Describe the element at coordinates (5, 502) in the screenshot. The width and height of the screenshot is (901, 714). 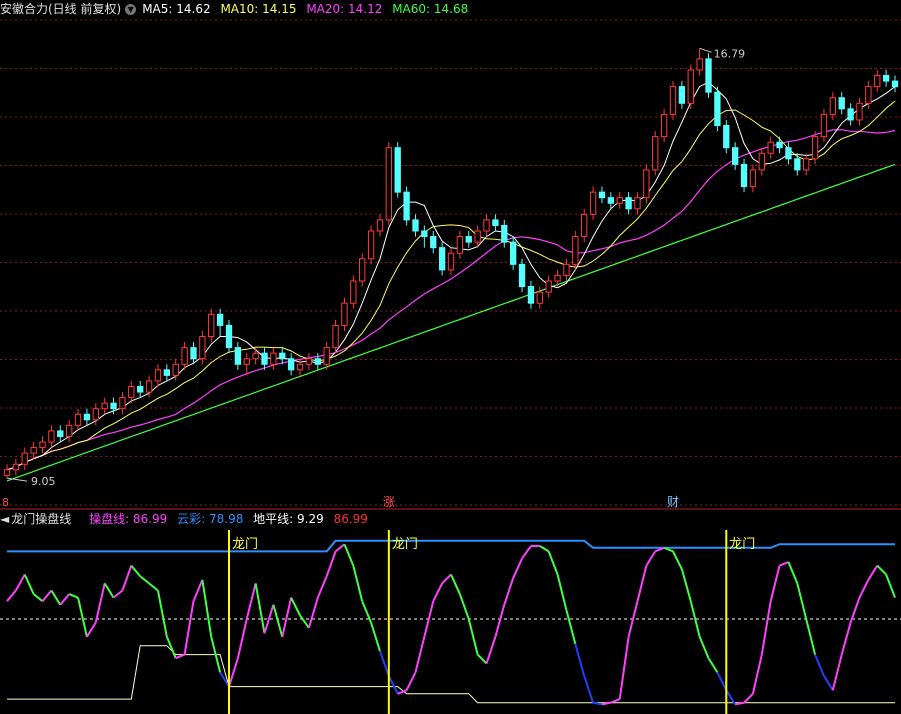
I see `left-edge-marker: 8` at that location.